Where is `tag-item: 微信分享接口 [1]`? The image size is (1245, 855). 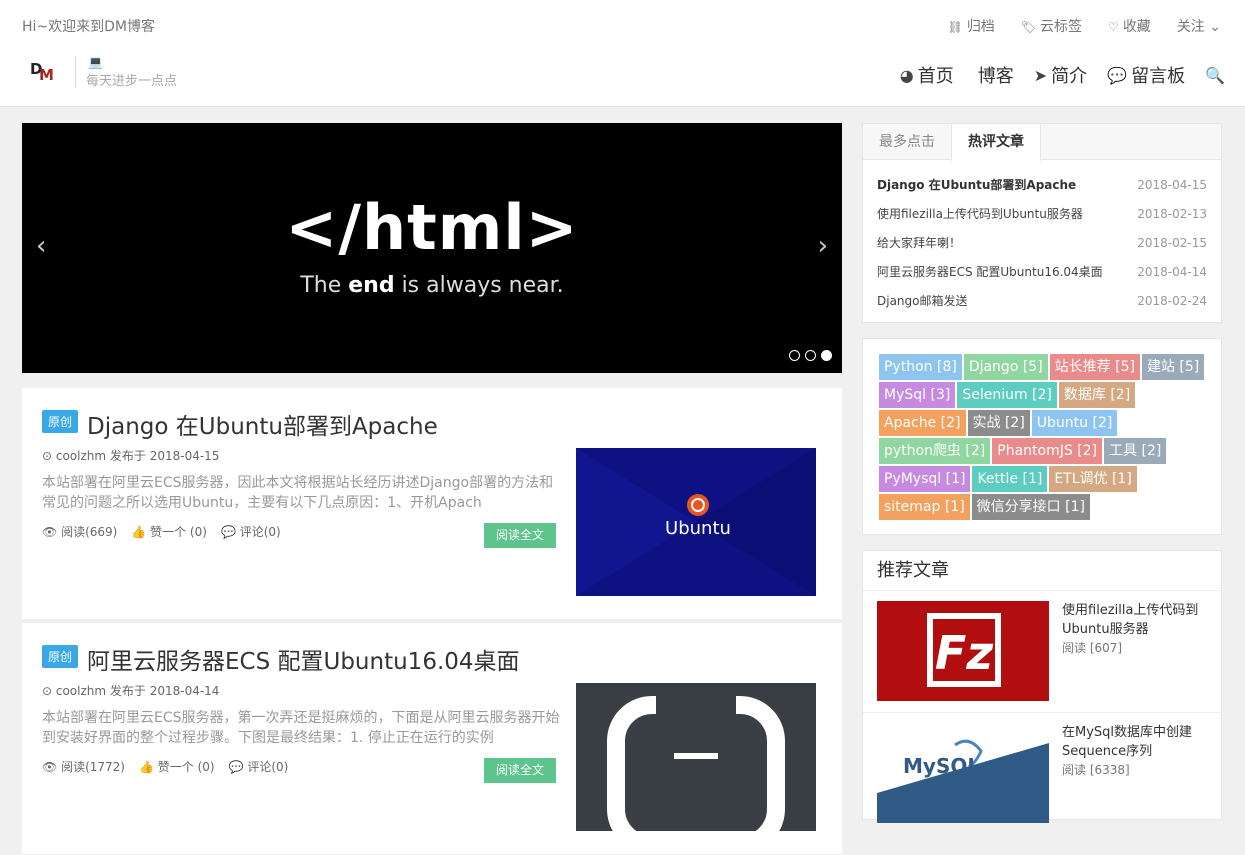 tag-item: 微信分享接口 [1] is located at coordinates (1030, 507).